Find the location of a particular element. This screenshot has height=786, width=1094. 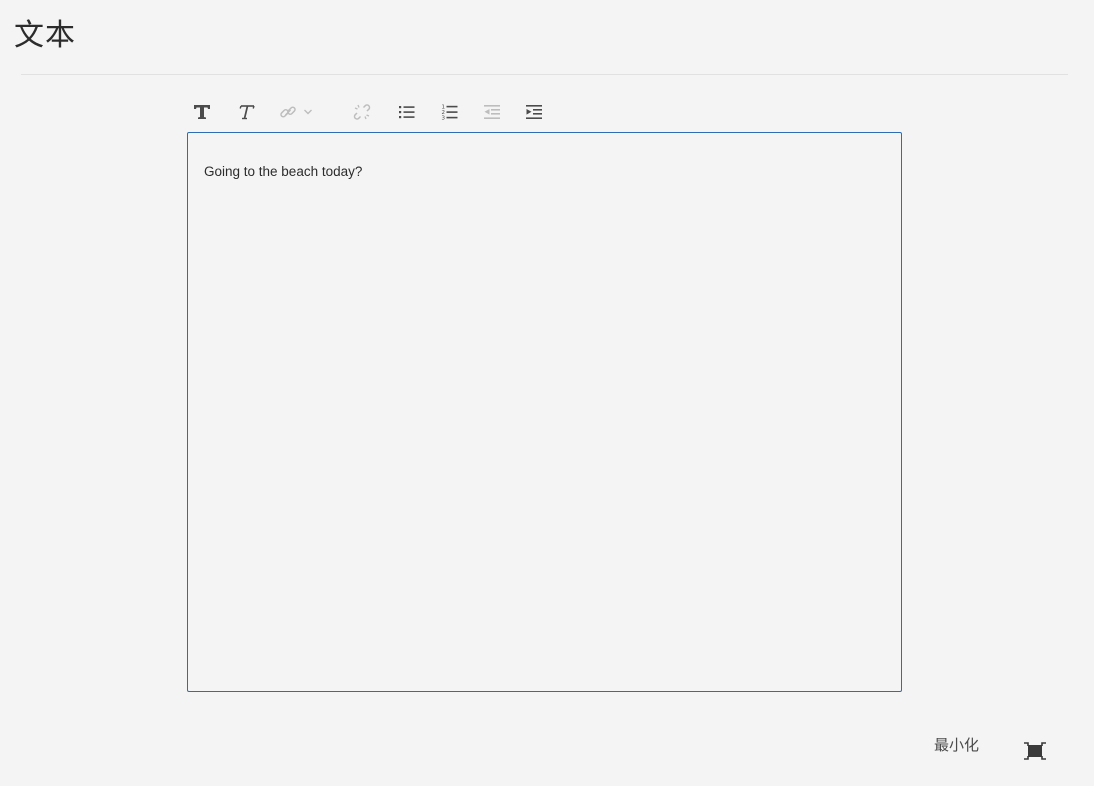

editor-content: Going to the beach today? is located at coordinates (283, 171).